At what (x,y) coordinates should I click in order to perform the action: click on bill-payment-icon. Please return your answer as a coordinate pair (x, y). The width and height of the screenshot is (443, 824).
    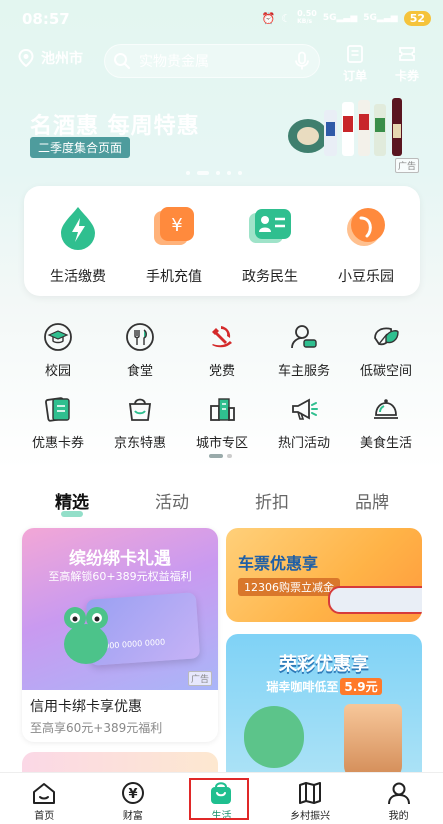
    Looking at the image, I should click on (78, 228).